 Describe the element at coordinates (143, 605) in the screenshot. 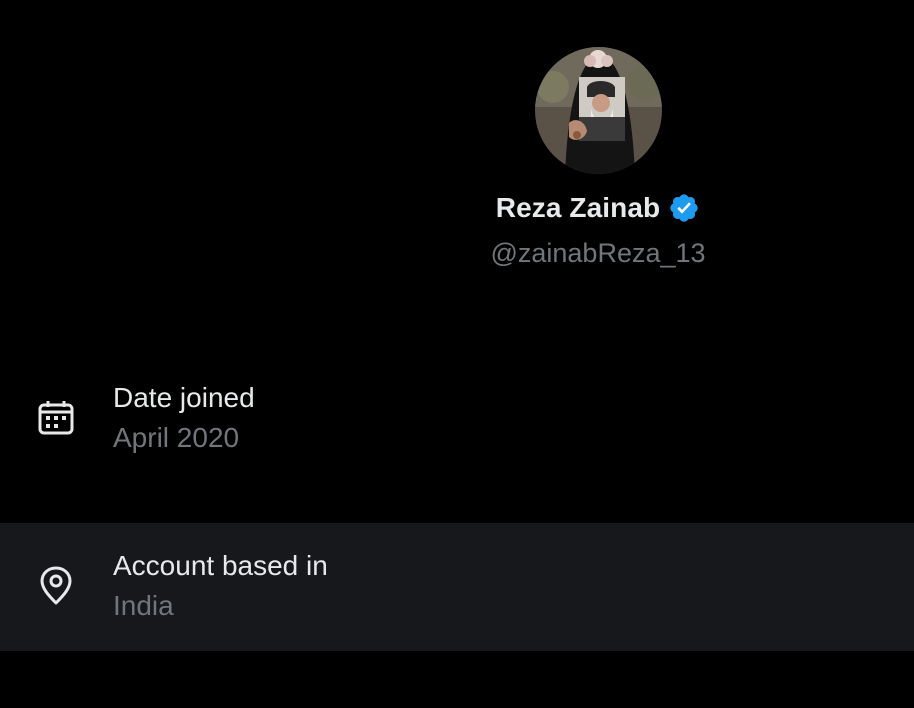

I see `account-based-in-value: India` at that location.